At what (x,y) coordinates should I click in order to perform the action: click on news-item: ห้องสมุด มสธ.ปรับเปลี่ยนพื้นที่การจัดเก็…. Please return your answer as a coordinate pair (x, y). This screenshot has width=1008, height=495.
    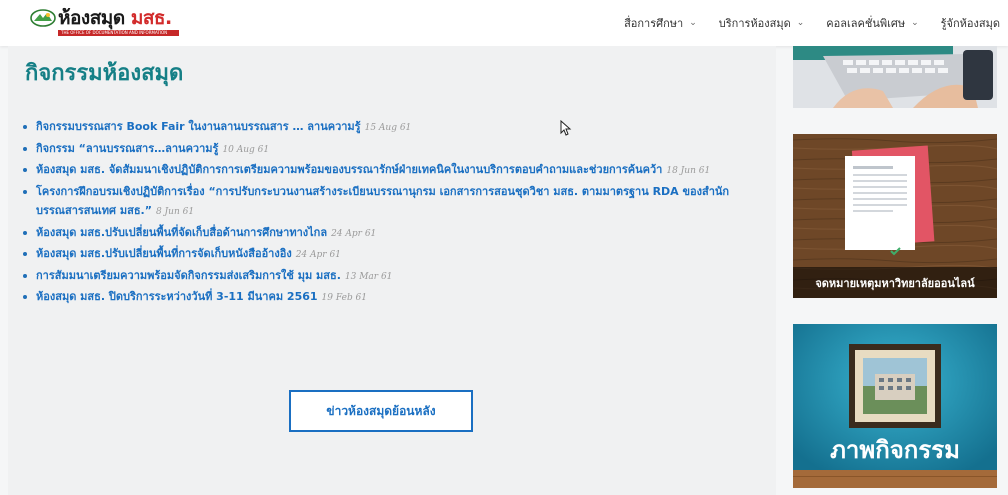
    Looking at the image, I should click on (387, 255).